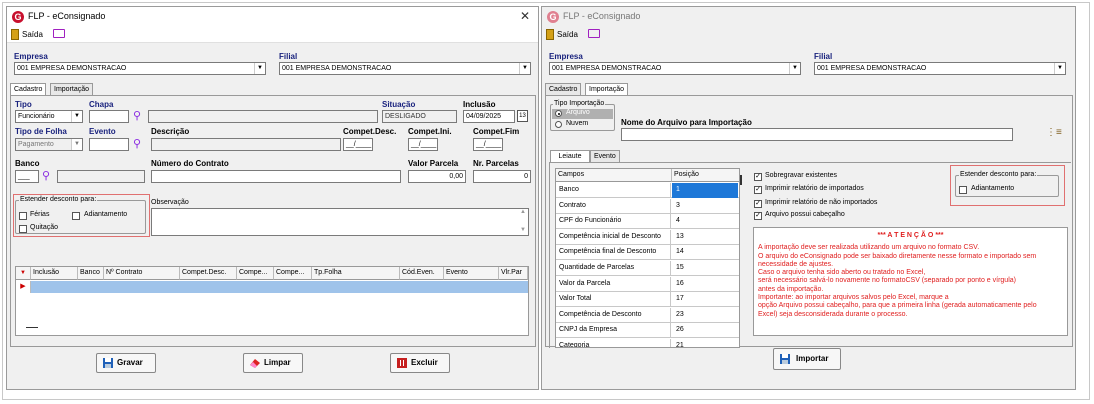  Describe the element at coordinates (523, 212) in the screenshot. I see `scroll-up-icon: ▲` at that location.